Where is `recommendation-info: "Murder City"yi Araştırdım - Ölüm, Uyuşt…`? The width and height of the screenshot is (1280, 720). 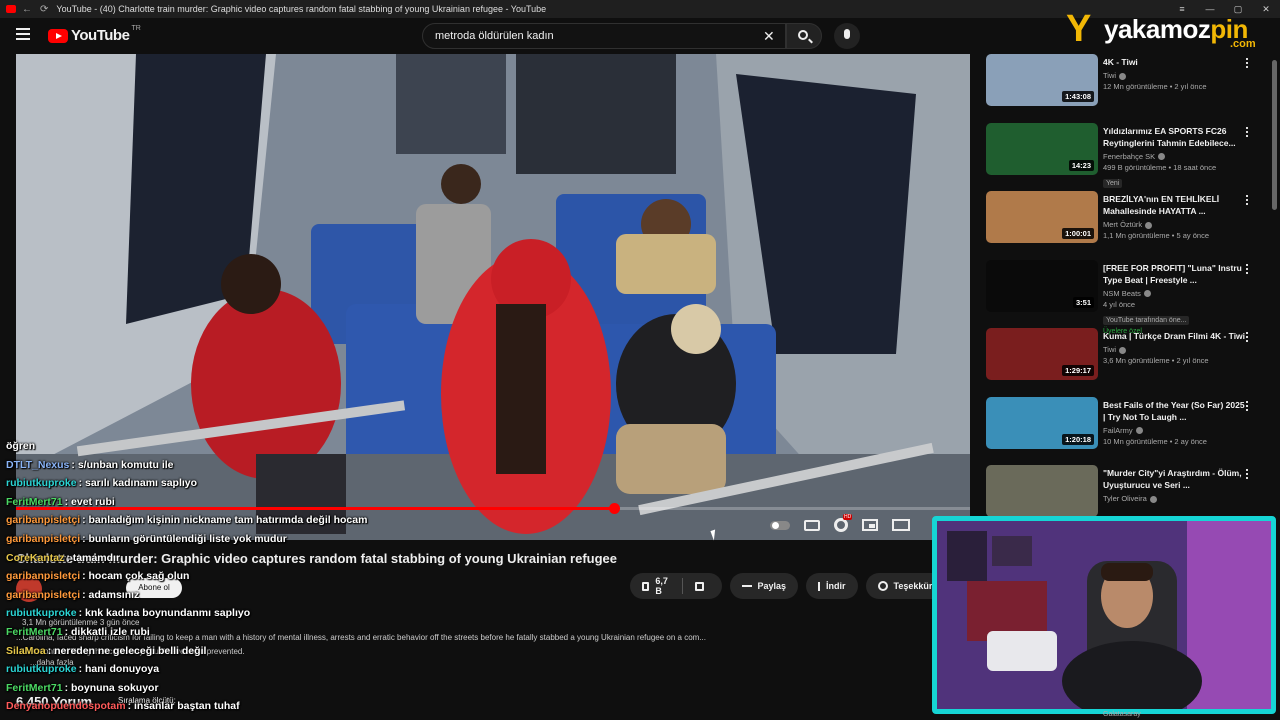
recommendation-info: "Murder City"yi Araştırdım - Ölüm, Uyuşt… is located at coordinates (1176, 485).